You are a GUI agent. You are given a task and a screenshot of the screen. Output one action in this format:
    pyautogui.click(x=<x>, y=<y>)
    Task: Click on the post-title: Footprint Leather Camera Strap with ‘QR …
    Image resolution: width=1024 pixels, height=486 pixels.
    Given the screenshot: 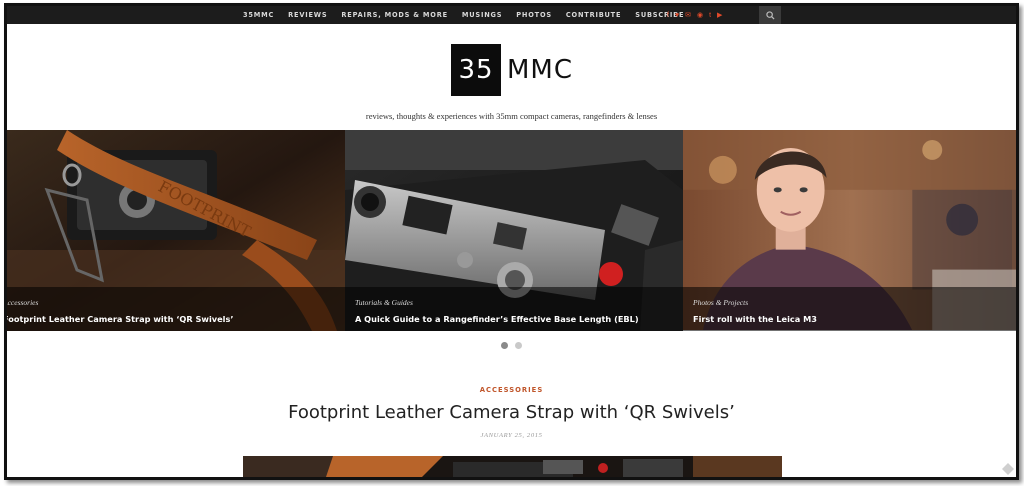 What is the action you would take?
    pyautogui.click(x=511, y=412)
    